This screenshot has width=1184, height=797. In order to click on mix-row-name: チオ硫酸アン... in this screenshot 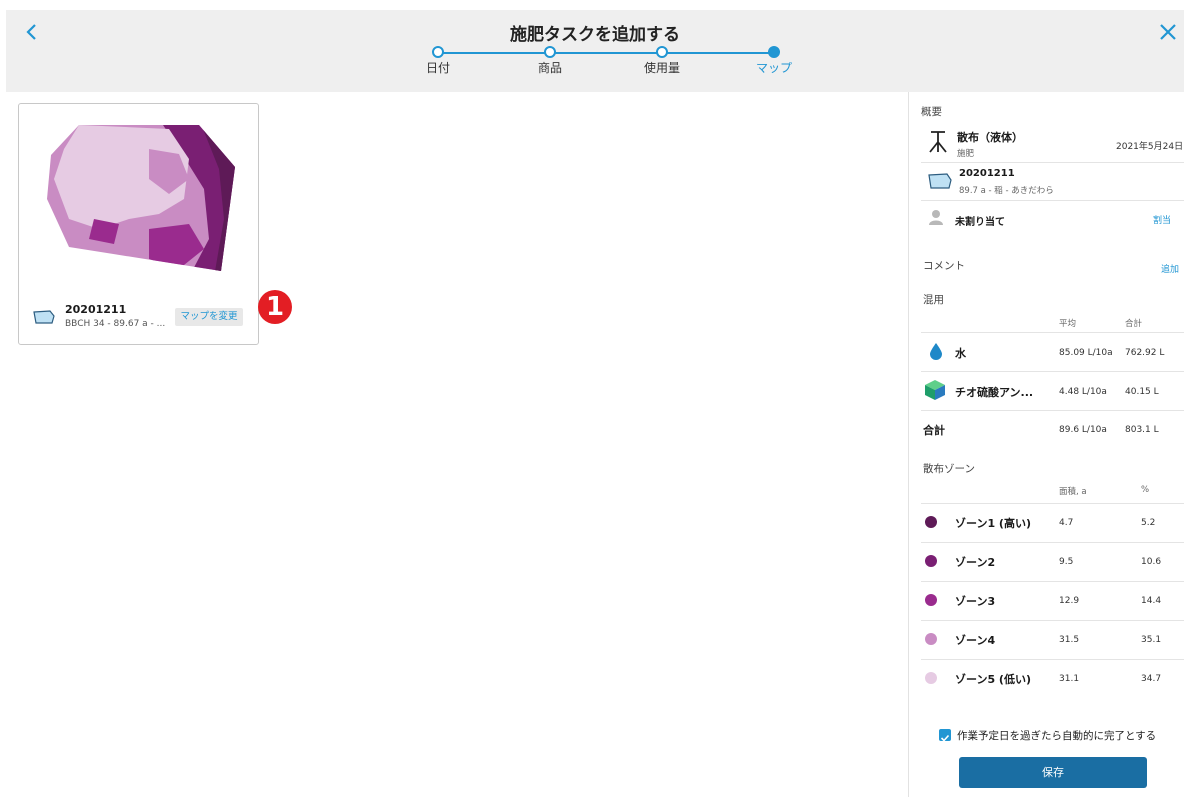, I will do `click(994, 392)`.